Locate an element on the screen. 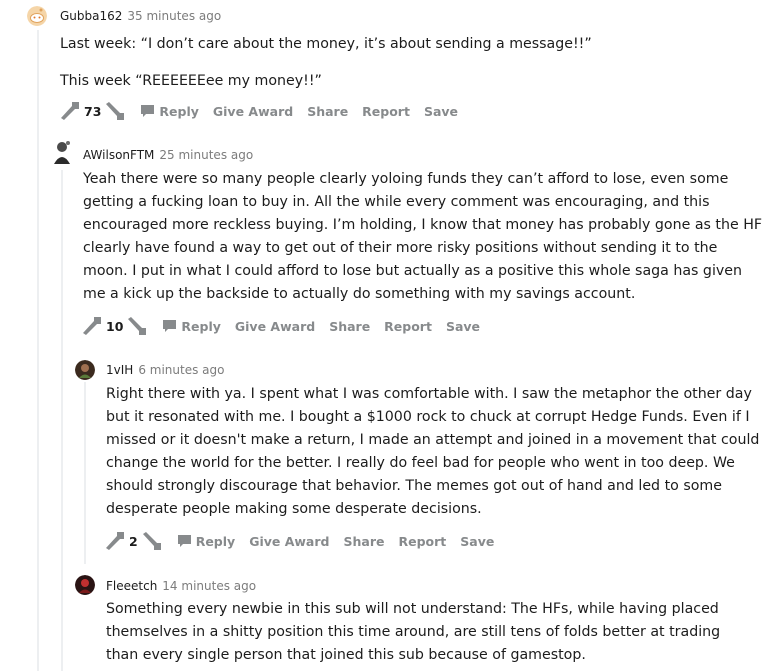  timestamp: 25 minutes ago is located at coordinates (206, 155).